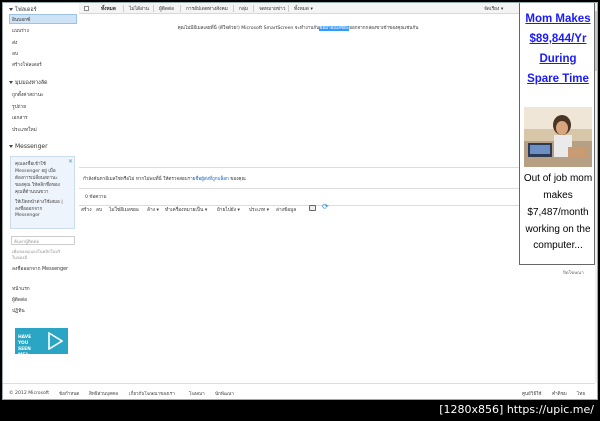  I want to click on ad-headline-line: Spare Time, so click(558, 79).